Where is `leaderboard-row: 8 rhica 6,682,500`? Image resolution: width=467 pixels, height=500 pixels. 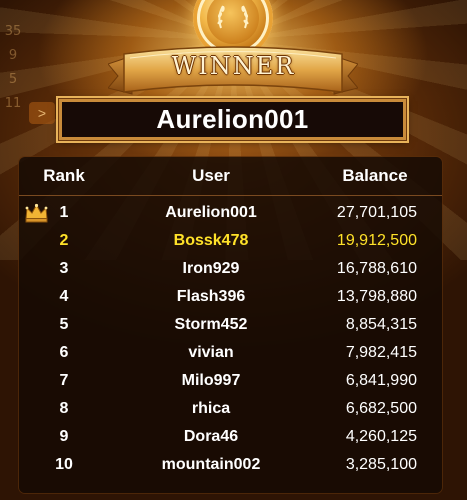 leaderboard-row: 8 rhica 6,682,500 is located at coordinates (230, 409).